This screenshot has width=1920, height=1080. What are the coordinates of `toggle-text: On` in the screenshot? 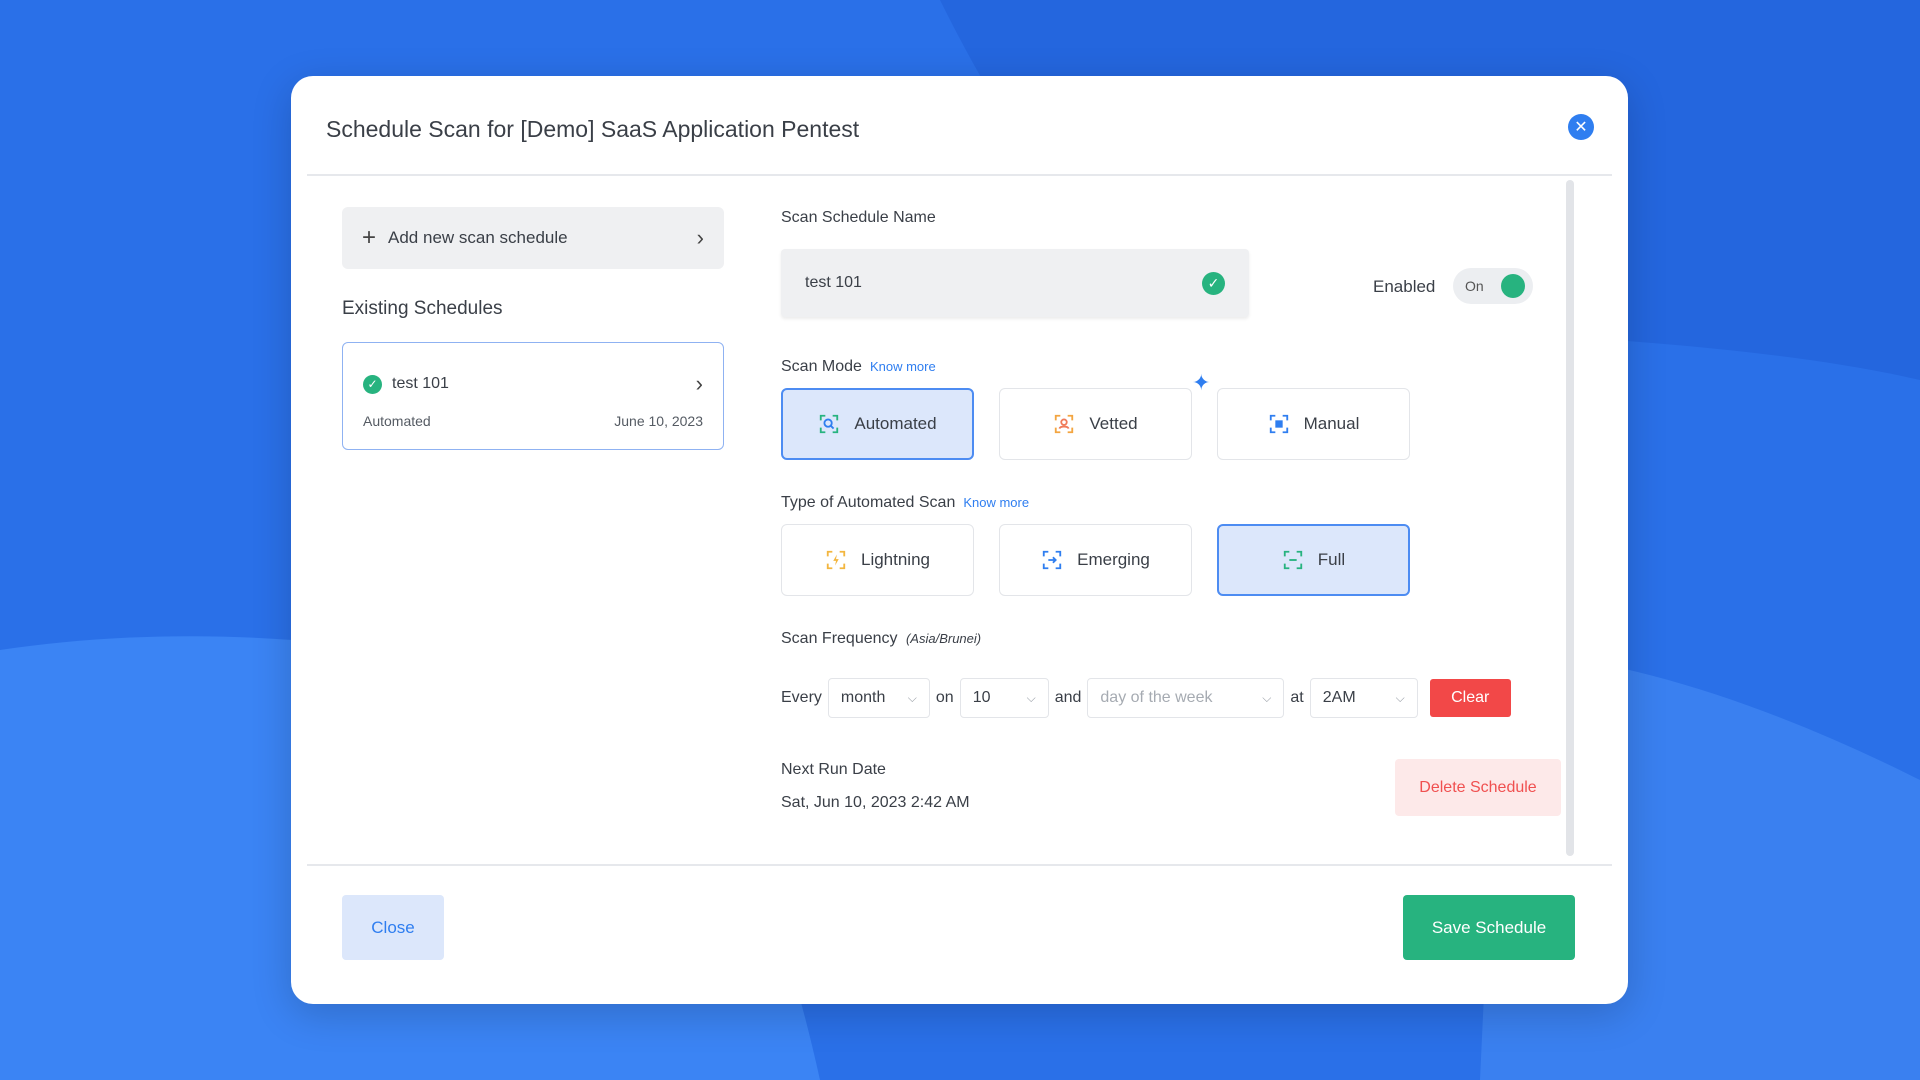 It's located at (1474, 286).